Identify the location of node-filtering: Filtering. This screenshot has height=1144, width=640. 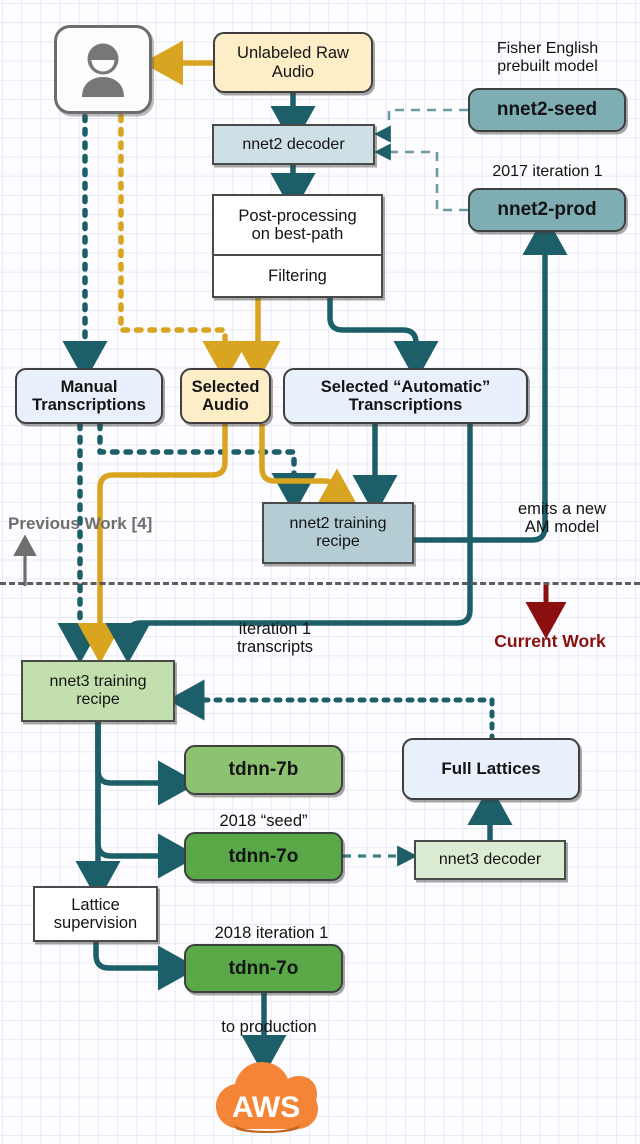
(297, 276).